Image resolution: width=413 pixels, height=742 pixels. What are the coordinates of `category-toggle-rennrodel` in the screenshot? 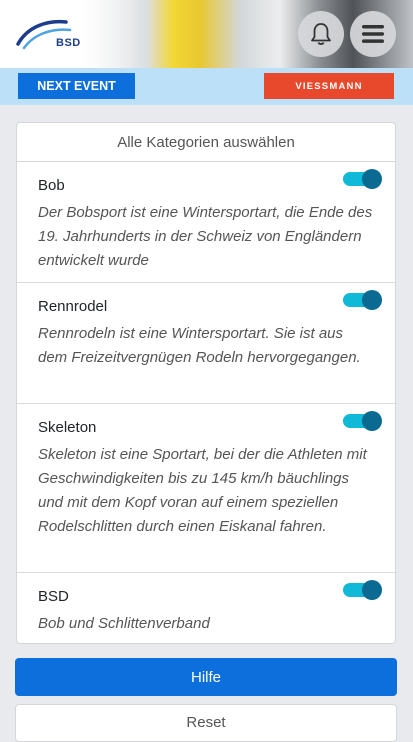 It's located at (362, 300).